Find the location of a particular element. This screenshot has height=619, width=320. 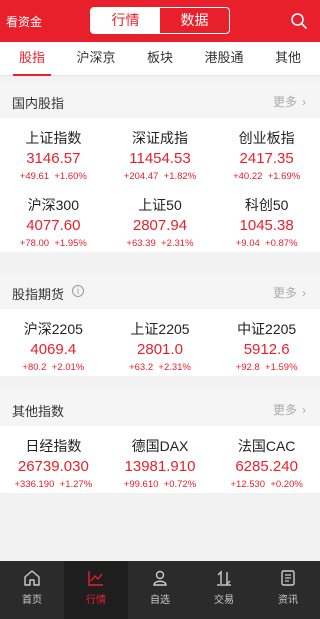

section-title: 国内股指 is located at coordinates (38, 103).